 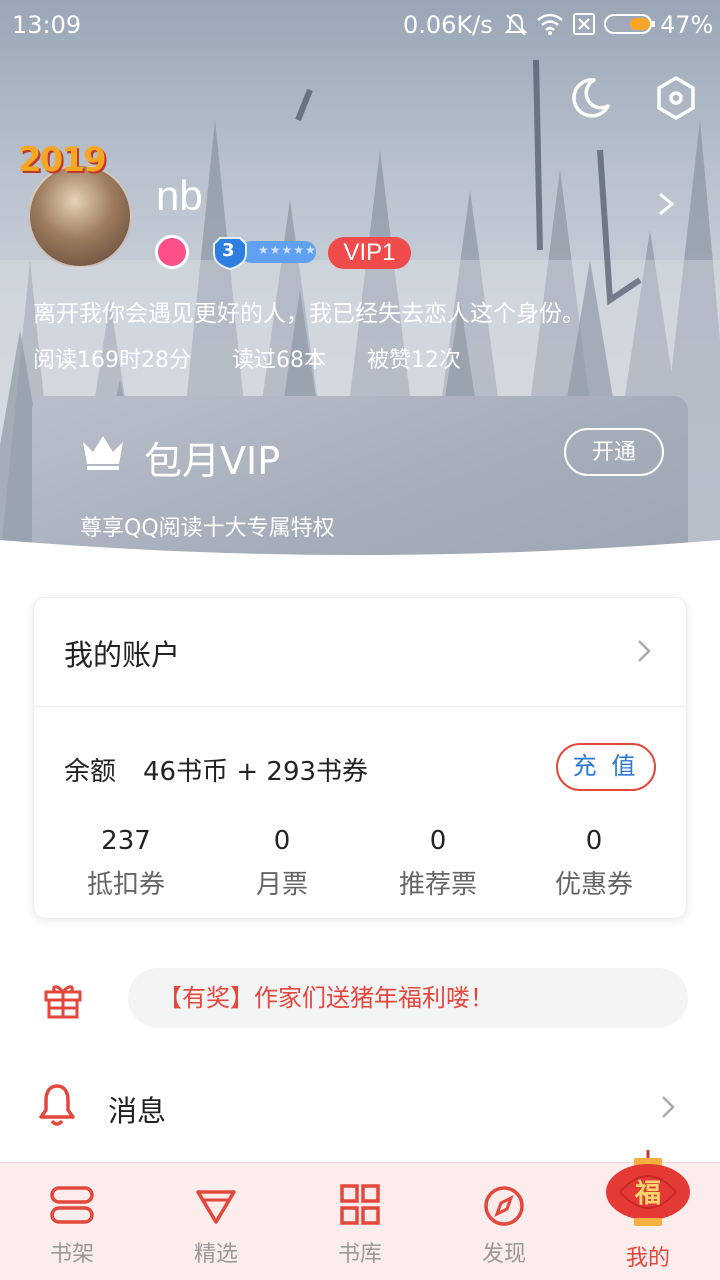 I want to click on vip-level-badge: VIP1, so click(x=369, y=253).